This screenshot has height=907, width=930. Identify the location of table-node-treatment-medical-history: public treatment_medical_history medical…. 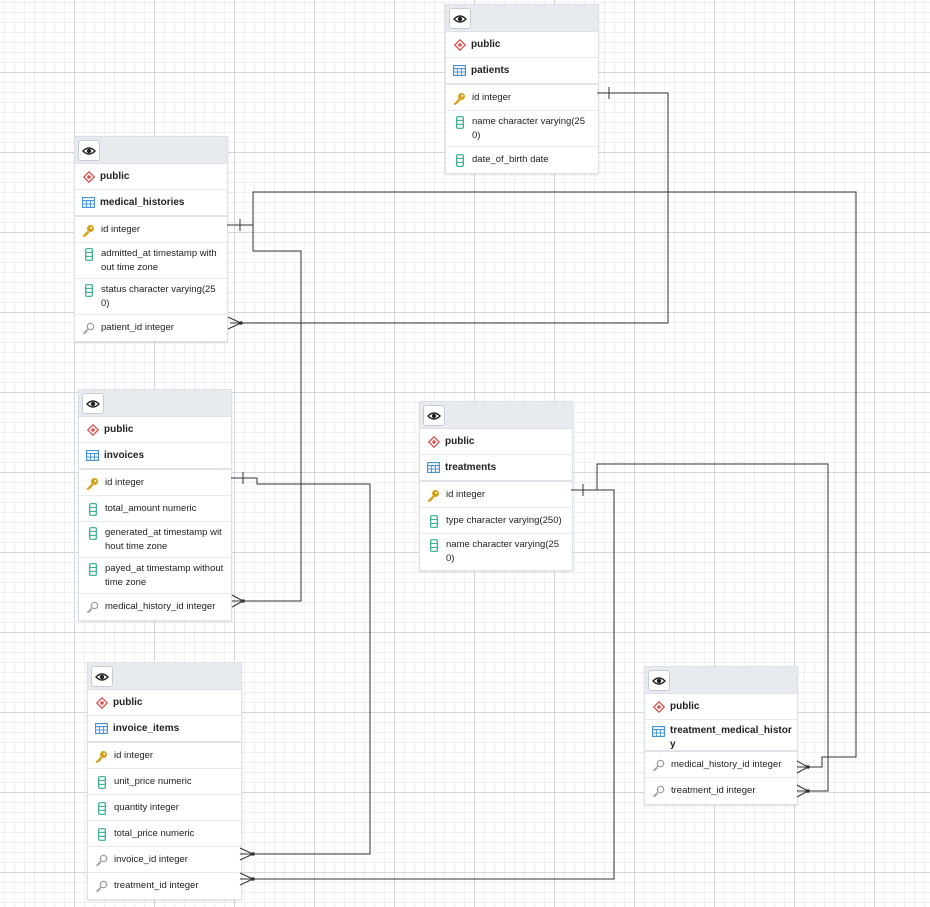
(721, 735).